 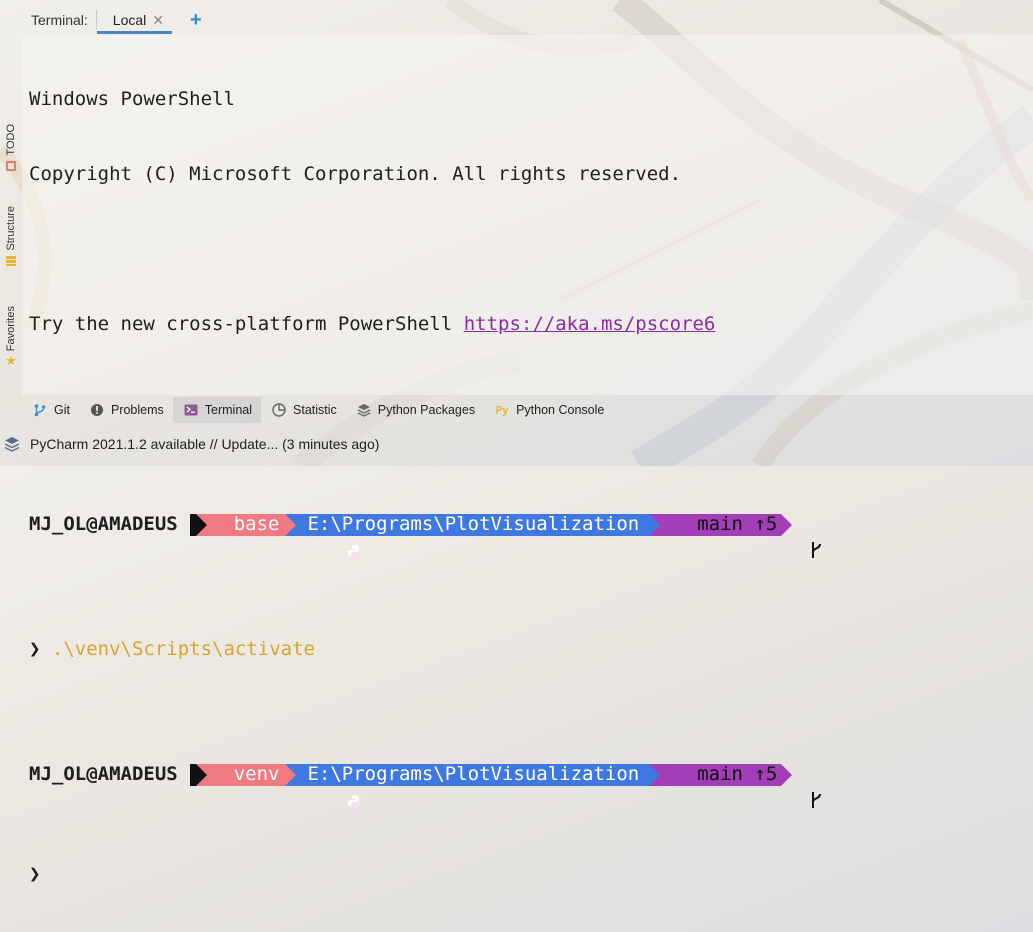 I want to click on tool-window-problems: Problems, so click(x=126, y=410).